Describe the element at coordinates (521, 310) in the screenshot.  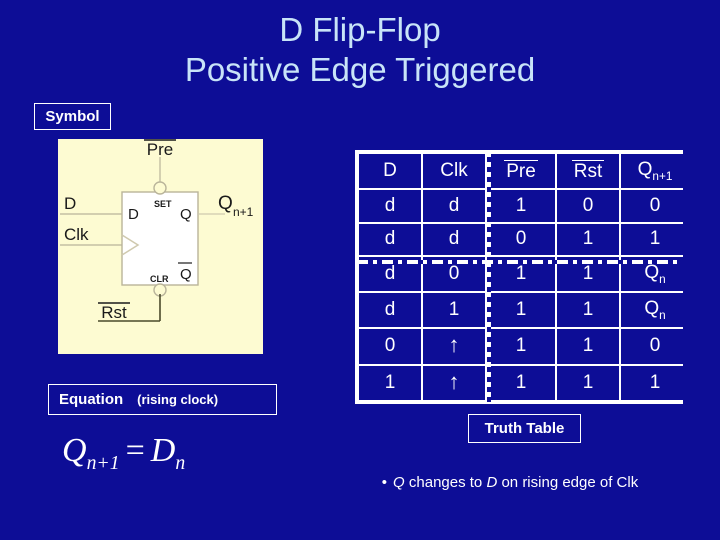
I see `cell-pre-row4: 1` at that location.